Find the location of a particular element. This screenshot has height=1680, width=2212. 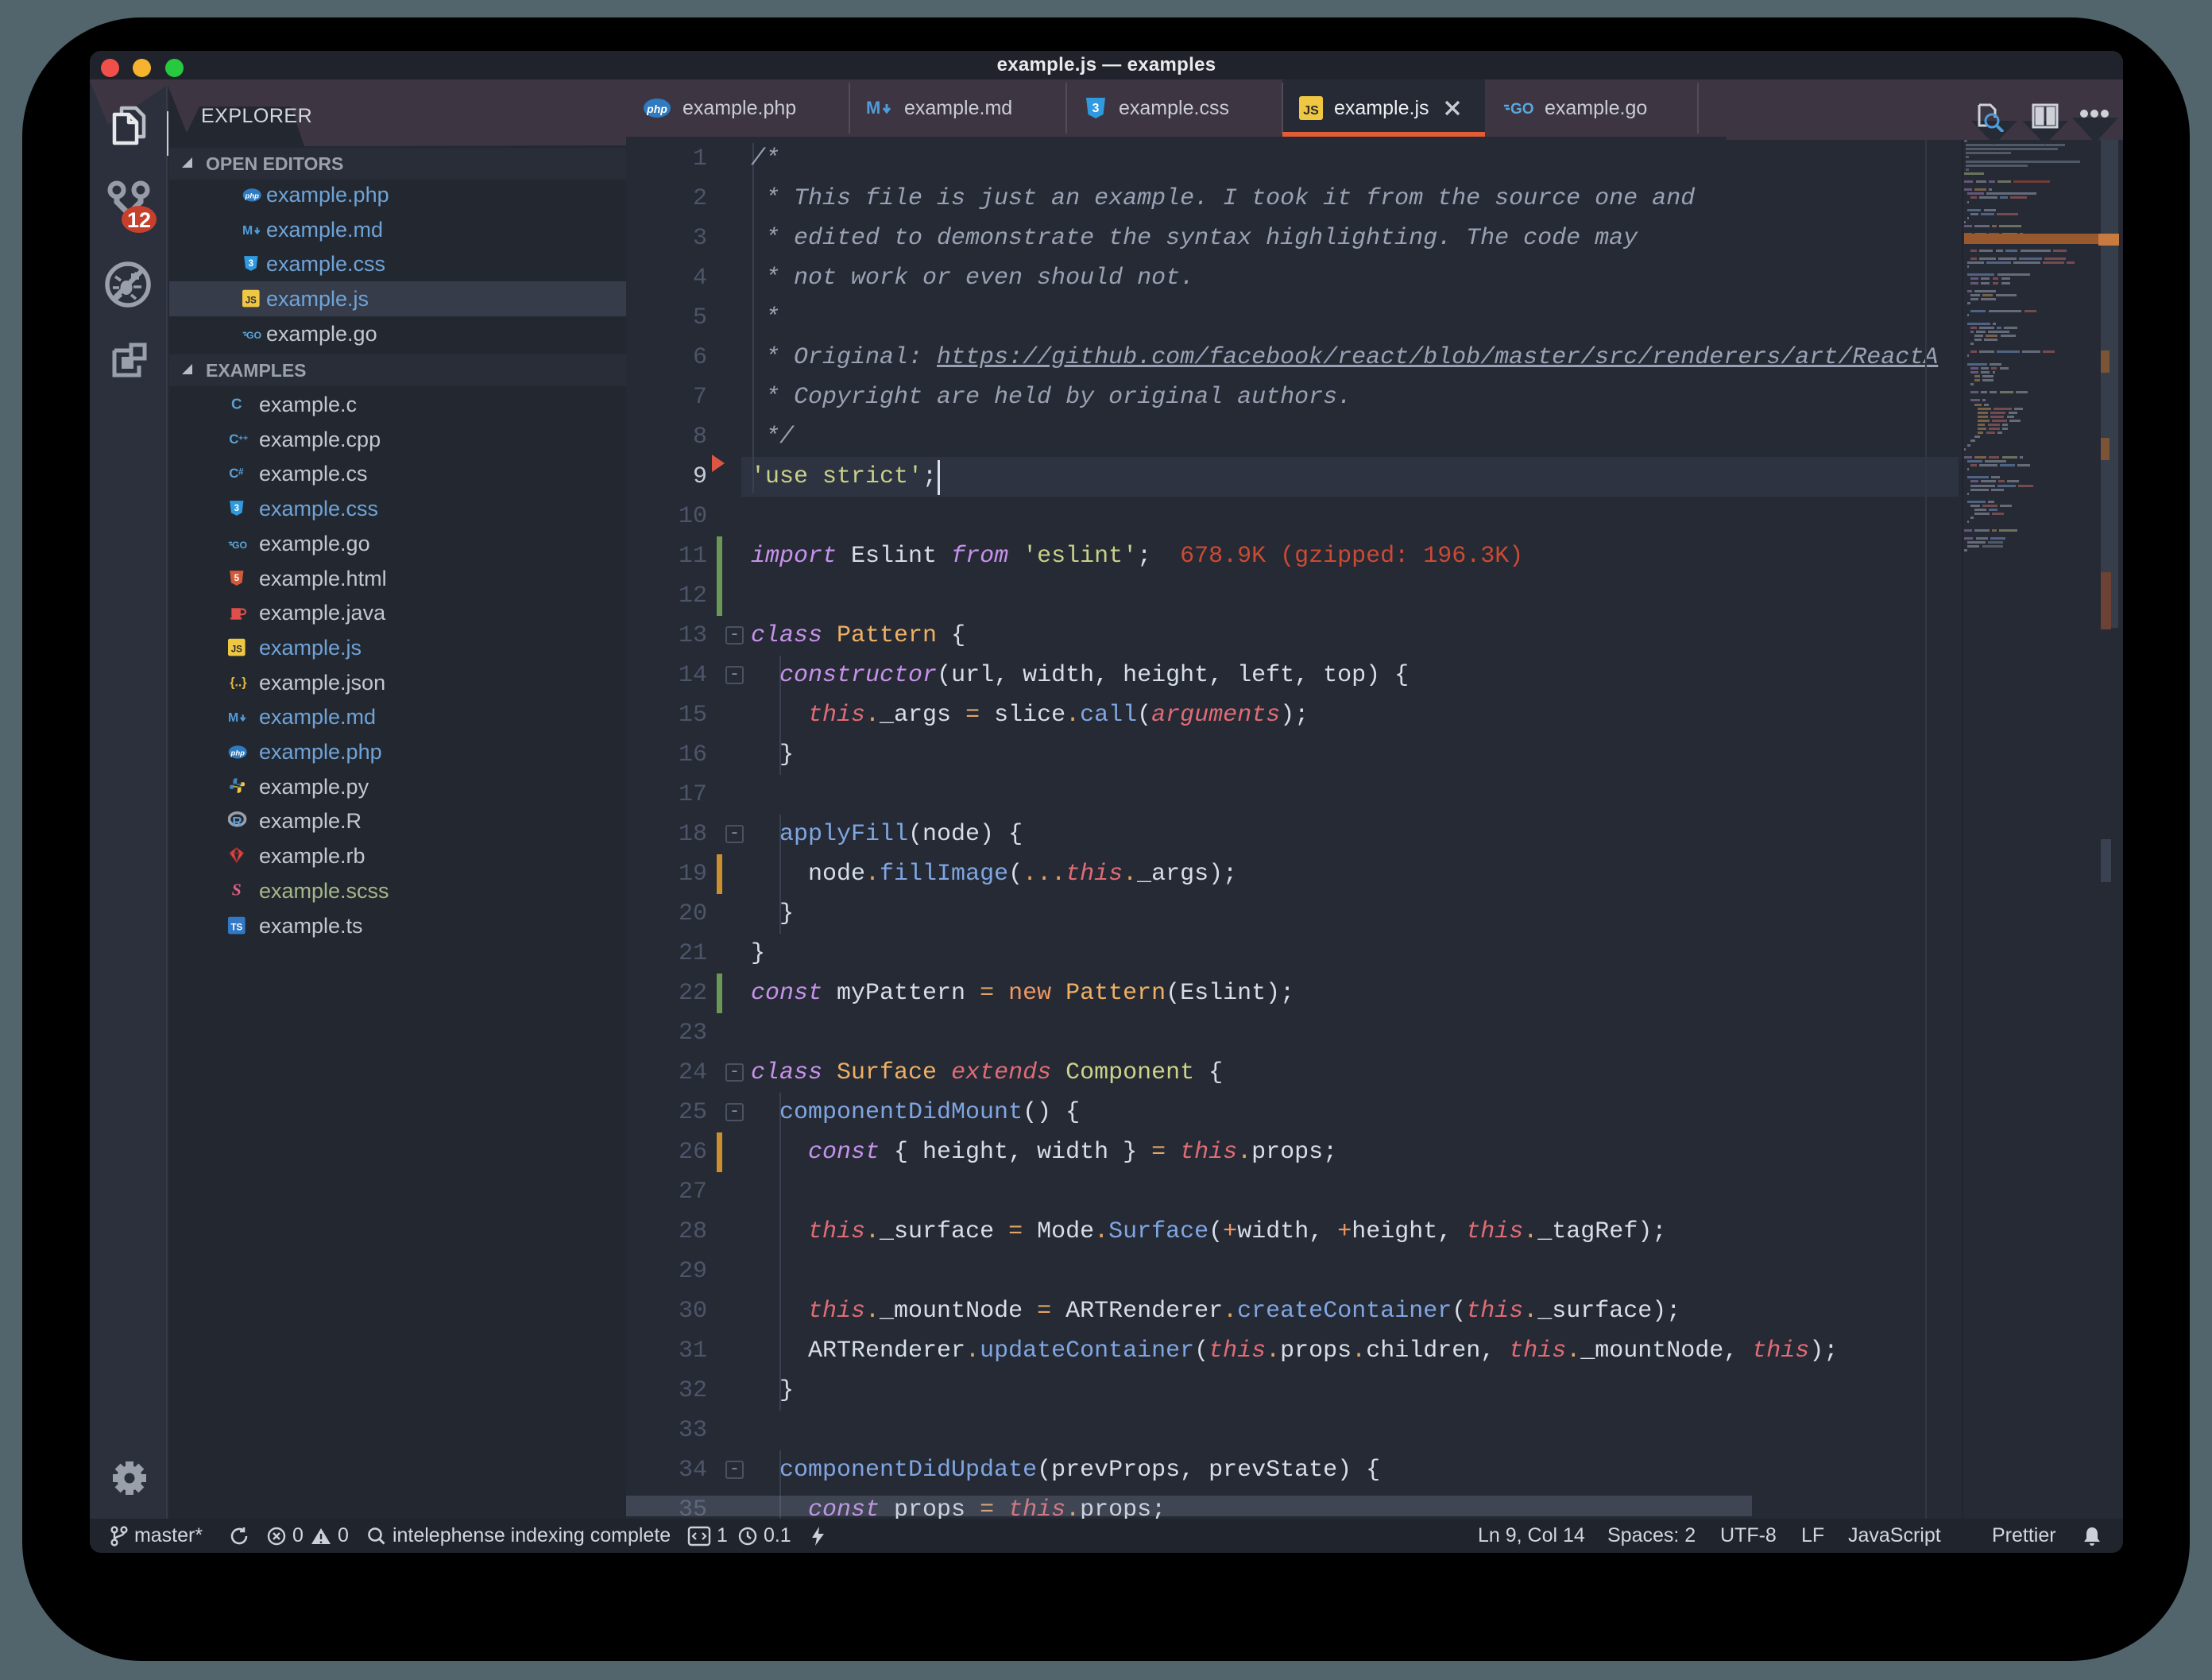

svg-text: 12 is located at coordinates (139, 220).